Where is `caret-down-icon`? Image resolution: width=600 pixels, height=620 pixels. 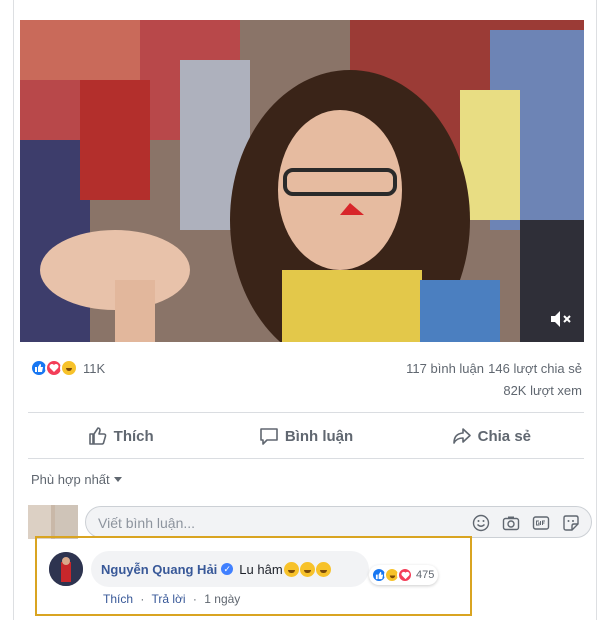
caret-down-icon is located at coordinates (117, 479).